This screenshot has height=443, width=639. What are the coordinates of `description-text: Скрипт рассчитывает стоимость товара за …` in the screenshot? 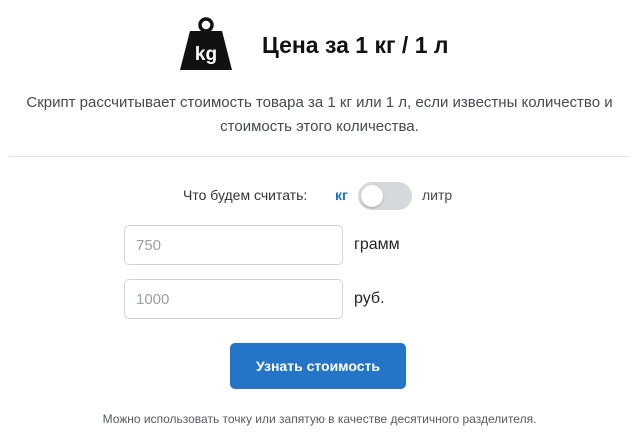 It's located at (319, 114).